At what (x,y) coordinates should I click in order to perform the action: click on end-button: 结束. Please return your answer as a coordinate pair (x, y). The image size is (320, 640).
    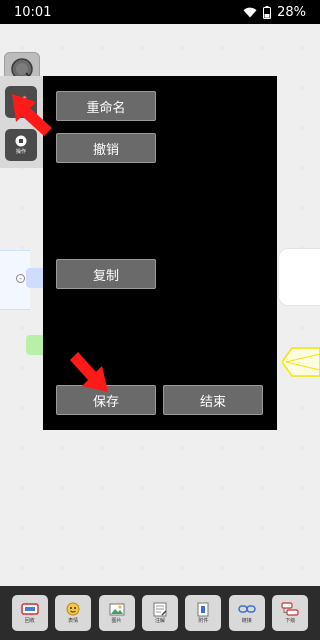
    Looking at the image, I should click on (213, 400).